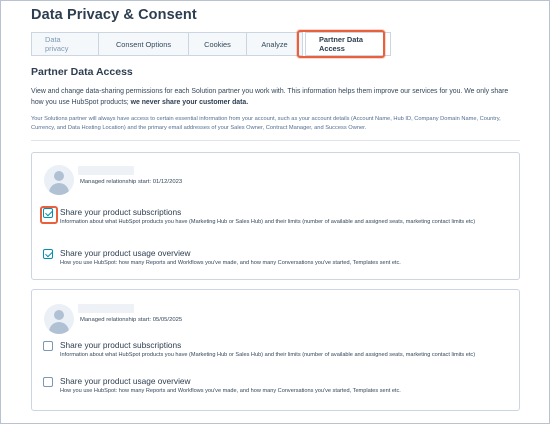 The width and height of the screenshot is (550, 424). I want to click on tab-cookies: Cookies, so click(218, 44).